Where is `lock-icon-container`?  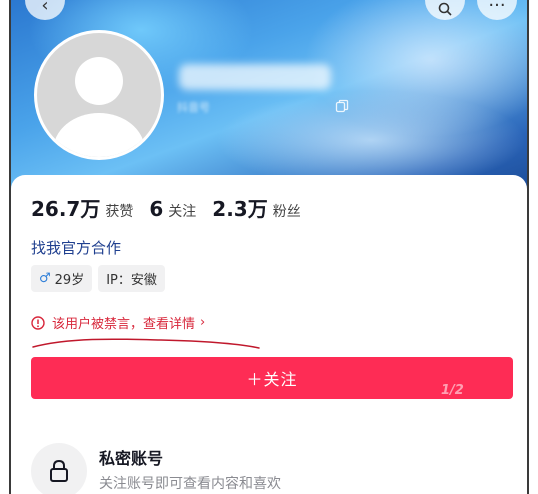 lock-icon-container is located at coordinates (59, 468).